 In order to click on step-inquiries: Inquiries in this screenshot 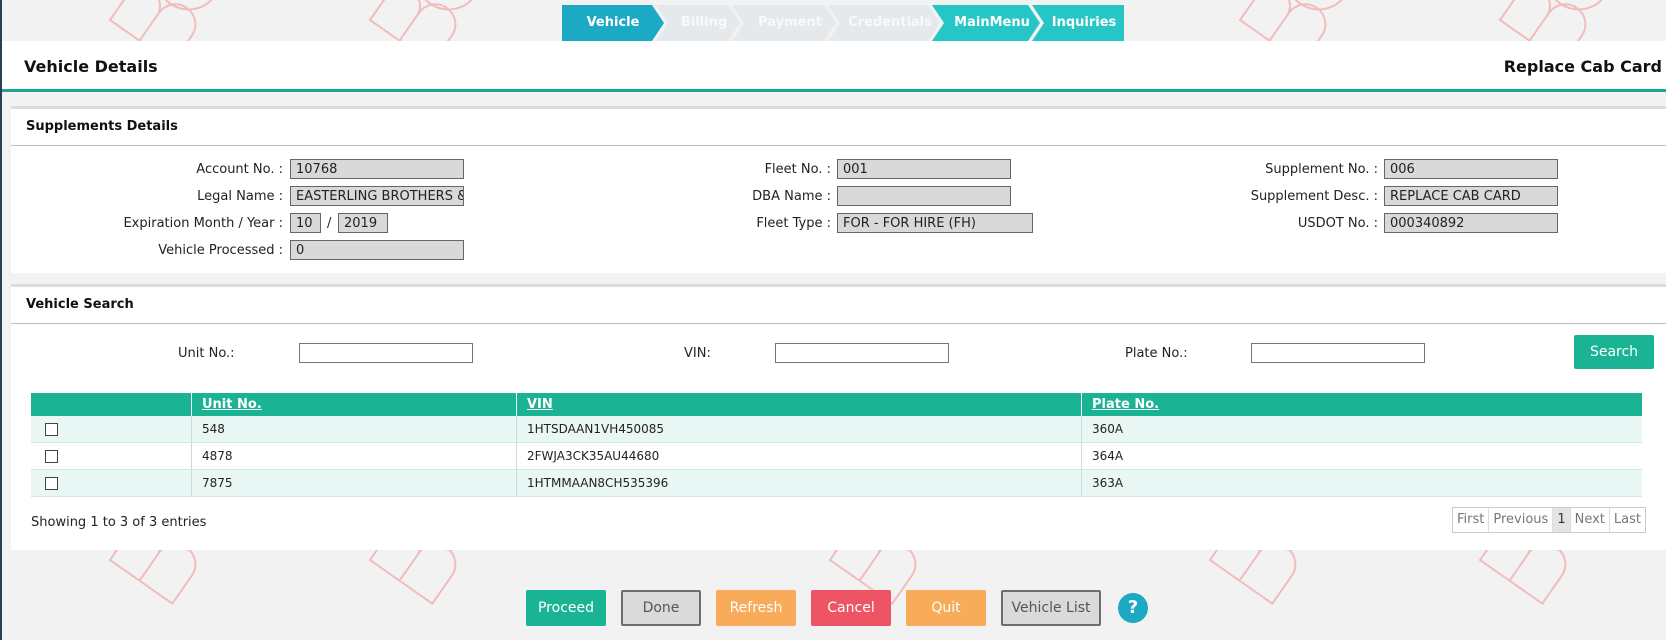, I will do `click(1078, 23)`.